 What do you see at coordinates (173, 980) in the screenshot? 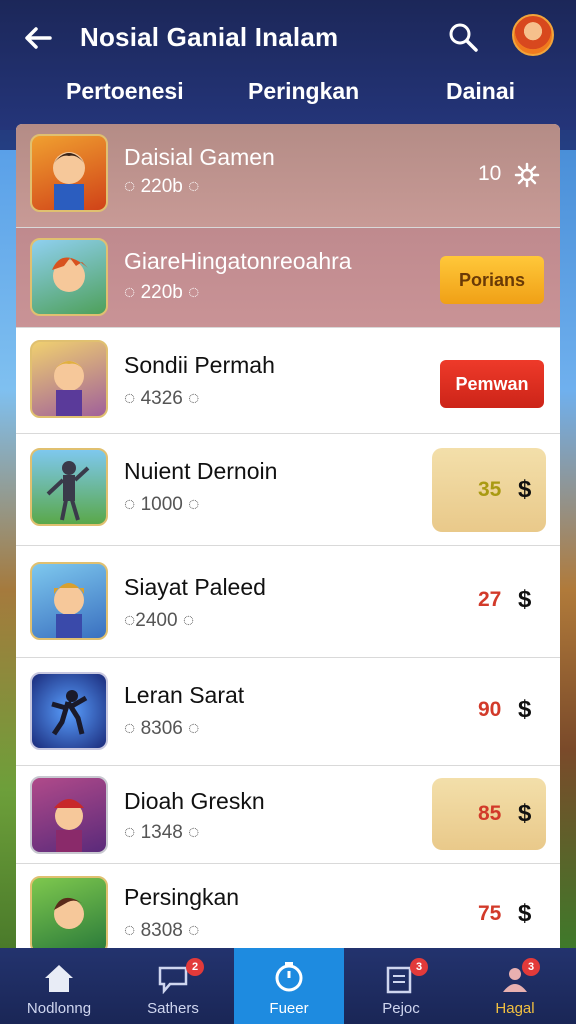
I see `chat-icon` at bounding box center [173, 980].